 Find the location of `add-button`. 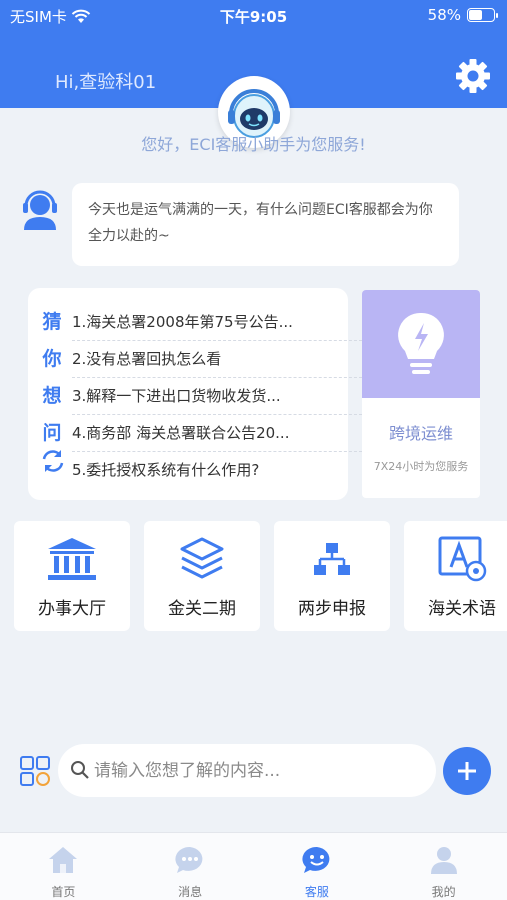

add-button is located at coordinates (467, 771).